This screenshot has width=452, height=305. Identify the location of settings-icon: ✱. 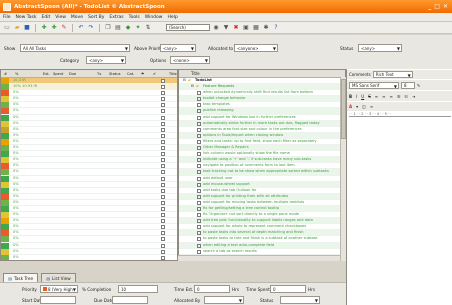
(266, 28).